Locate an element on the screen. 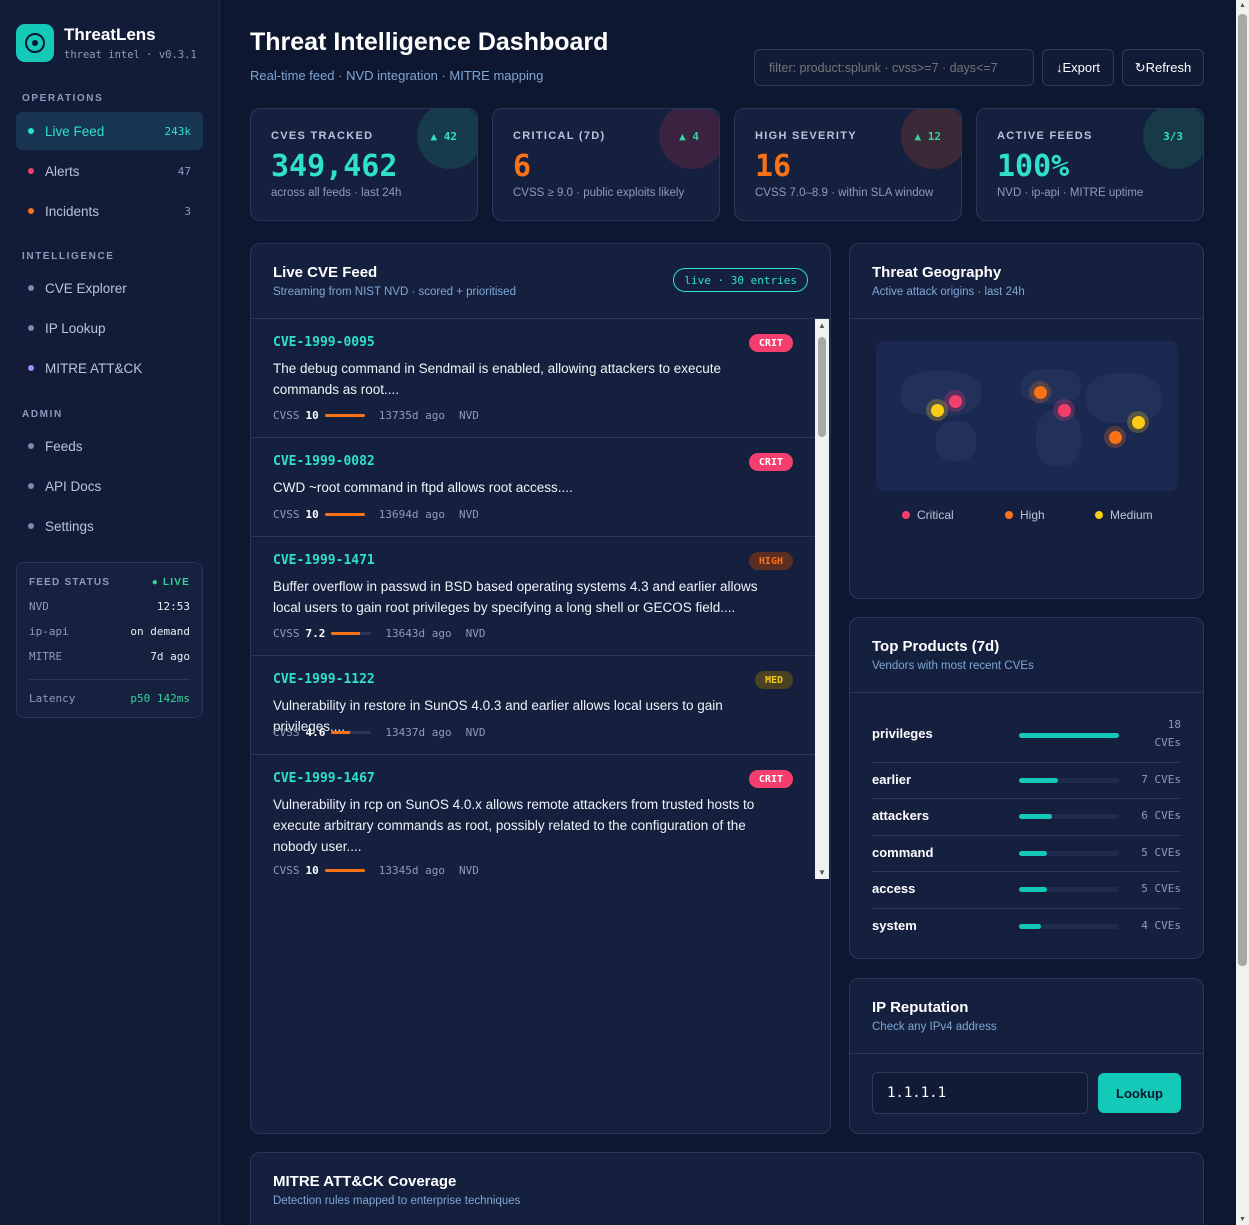  product-row: access 5 CVEs is located at coordinates (1026, 890).